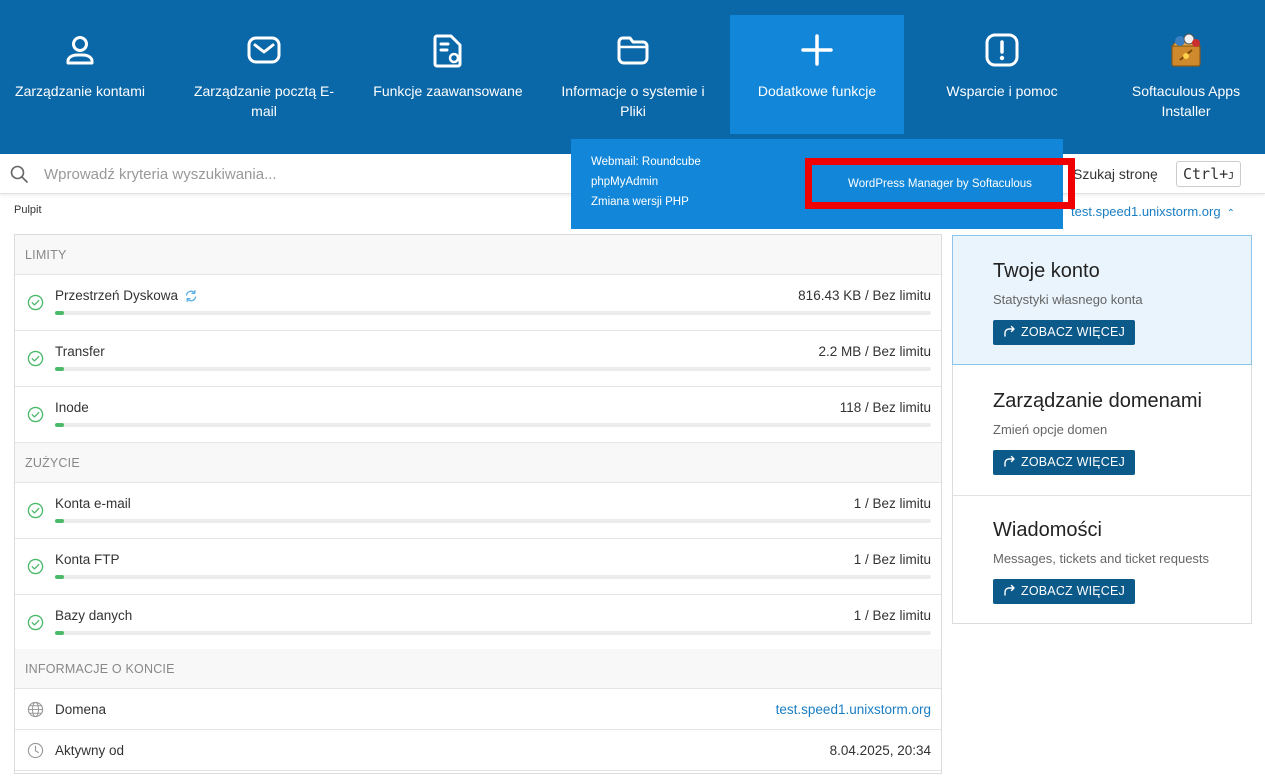 The width and height of the screenshot is (1265, 783). I want to click on softaculous-logo-icon, so click(1186, 50).